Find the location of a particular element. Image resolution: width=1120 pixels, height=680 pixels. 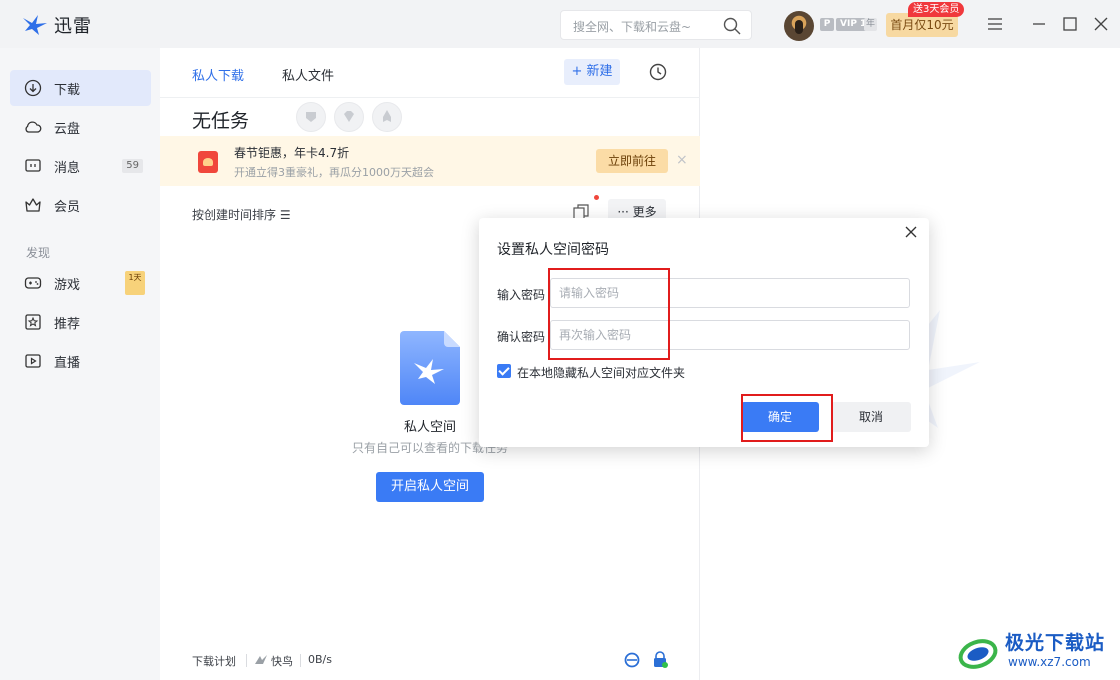

sidebar-item-label: 云盘 is located at coordinates (67, 129).